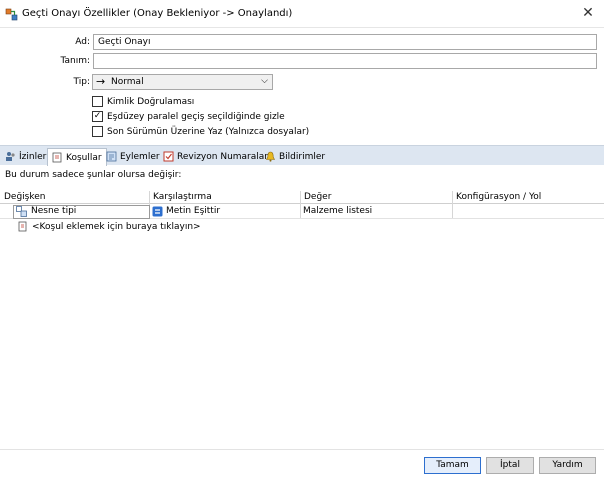 The height and width of the screenshot is (483, 604). I want to click on conditions-icon, so click(57, 157).